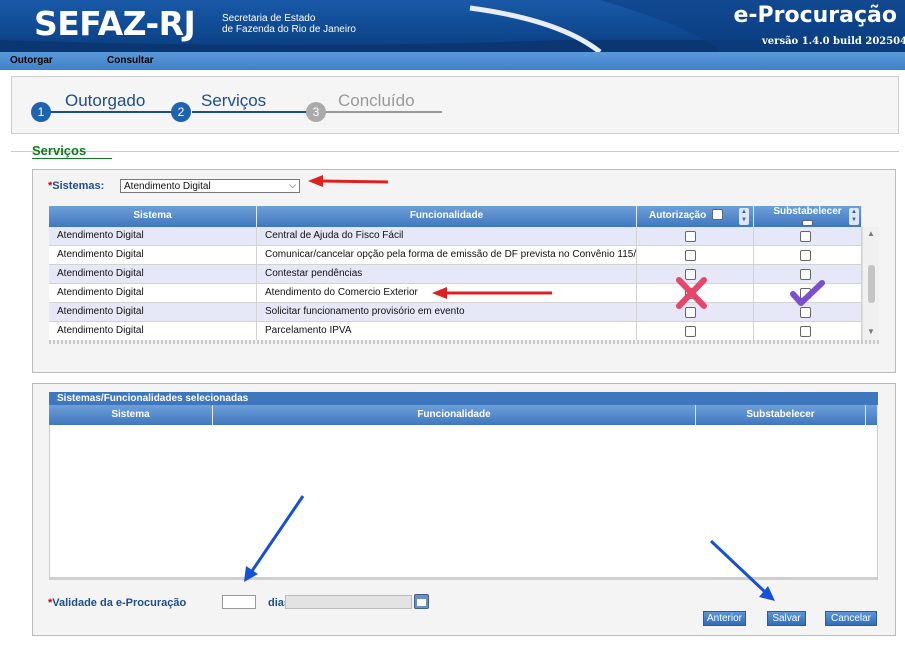 Image resolution: width=905 pixels, height=647 pixels. I want to click on sel-col-sistema: Sistema, so click(131, 415).